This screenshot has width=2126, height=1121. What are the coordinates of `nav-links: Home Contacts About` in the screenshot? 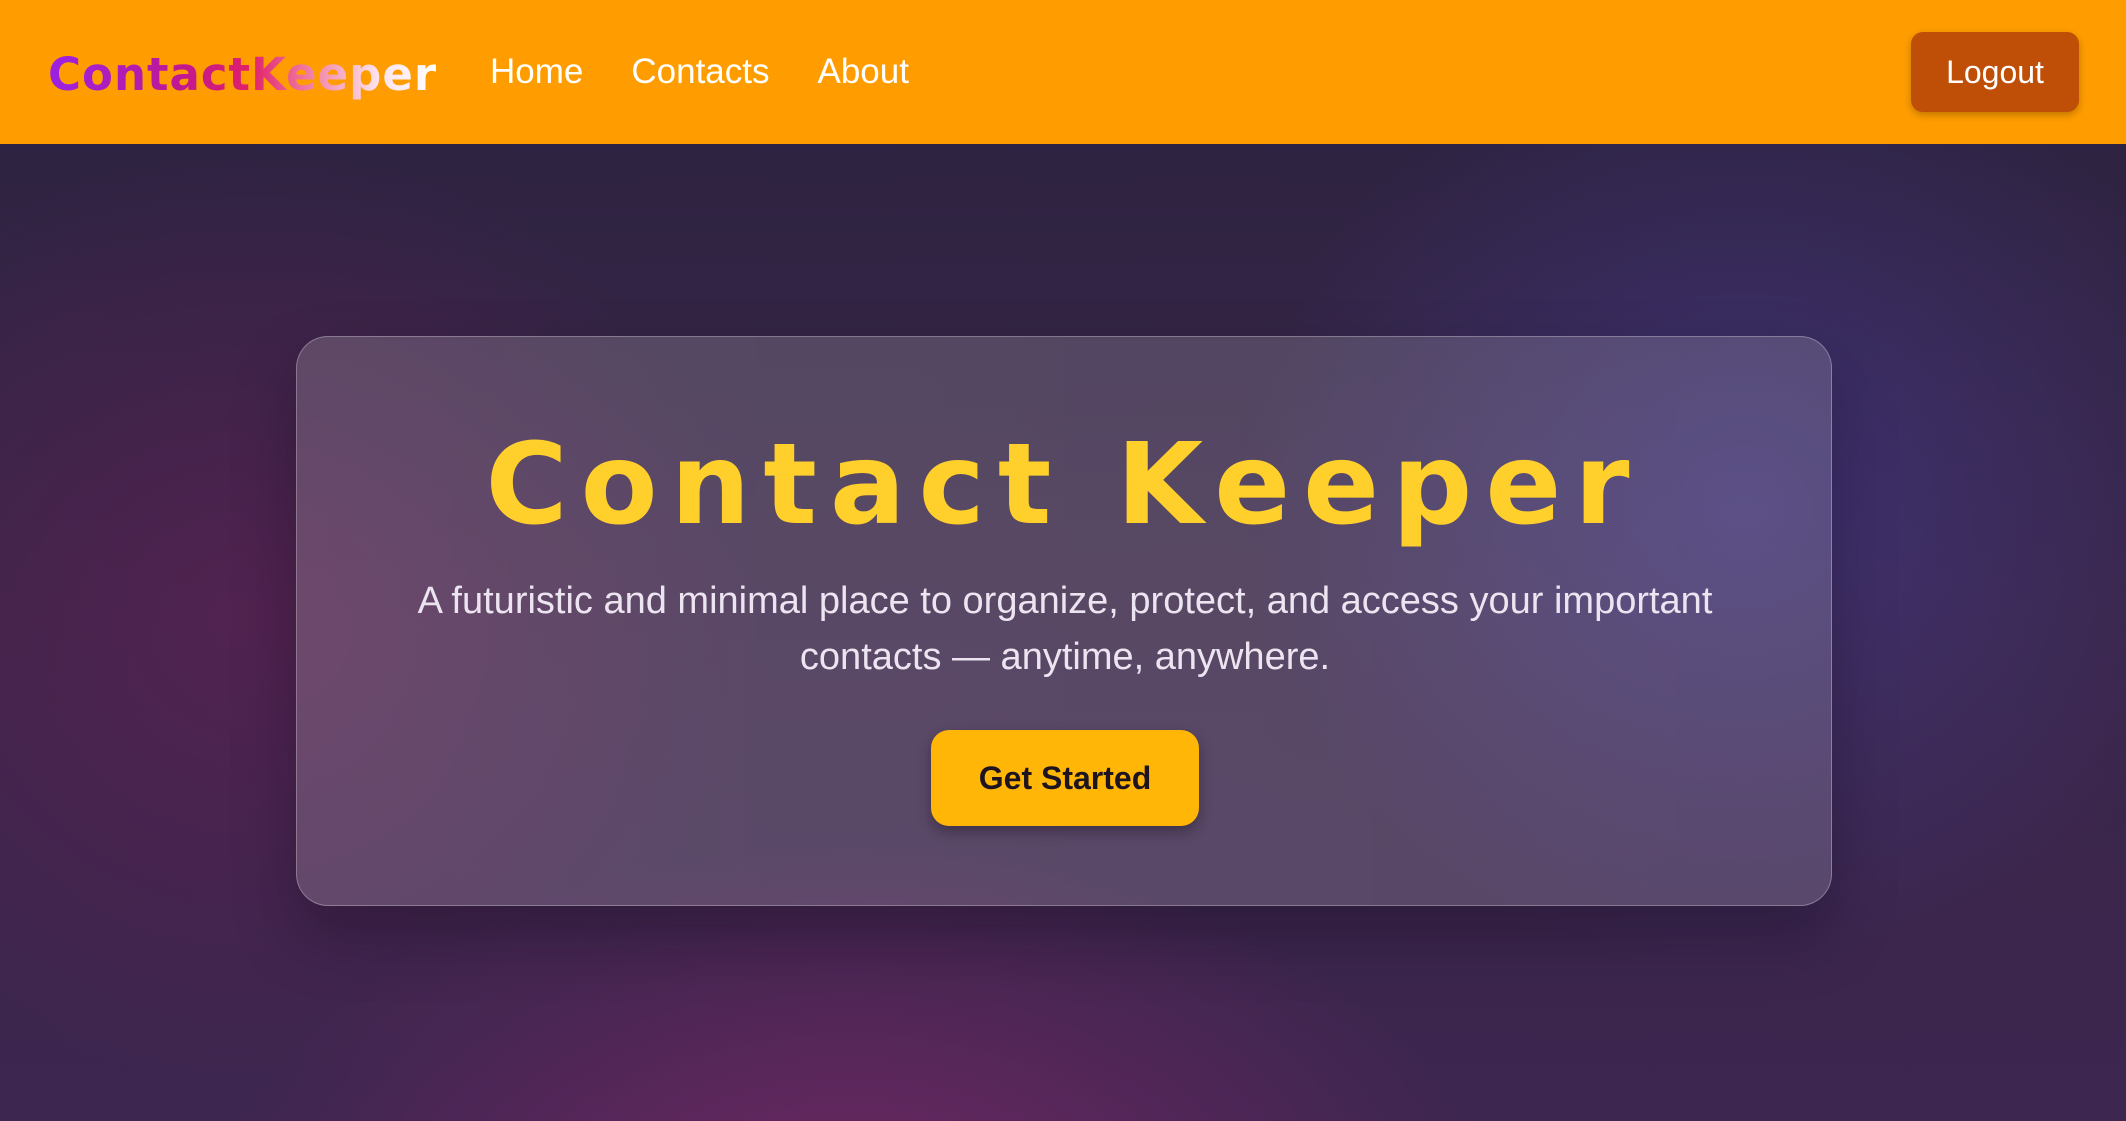 It's located at (699, 72).